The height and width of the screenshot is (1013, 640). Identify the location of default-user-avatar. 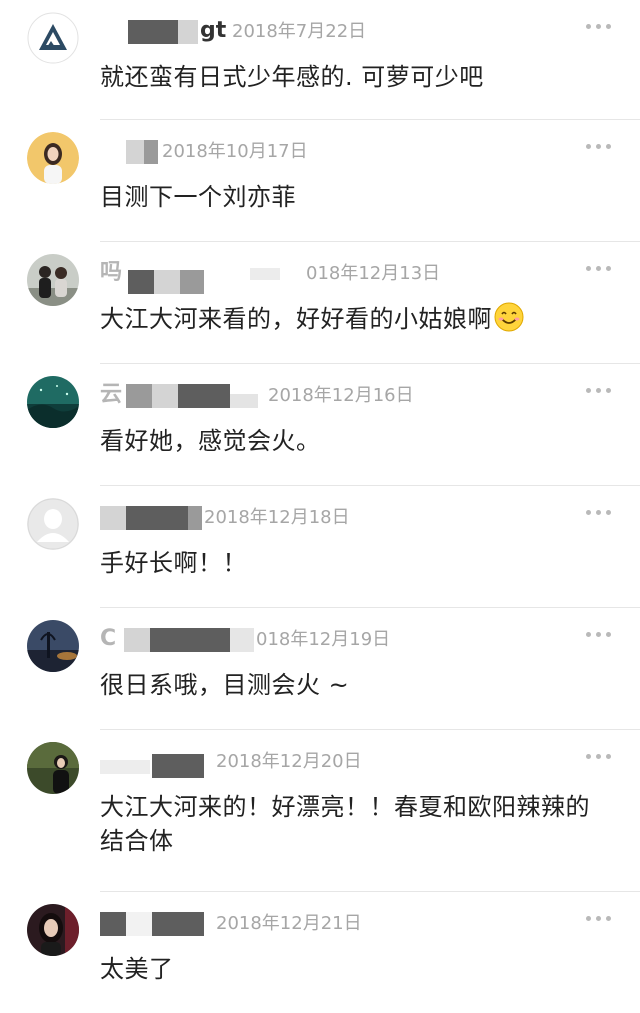
(53, 524).